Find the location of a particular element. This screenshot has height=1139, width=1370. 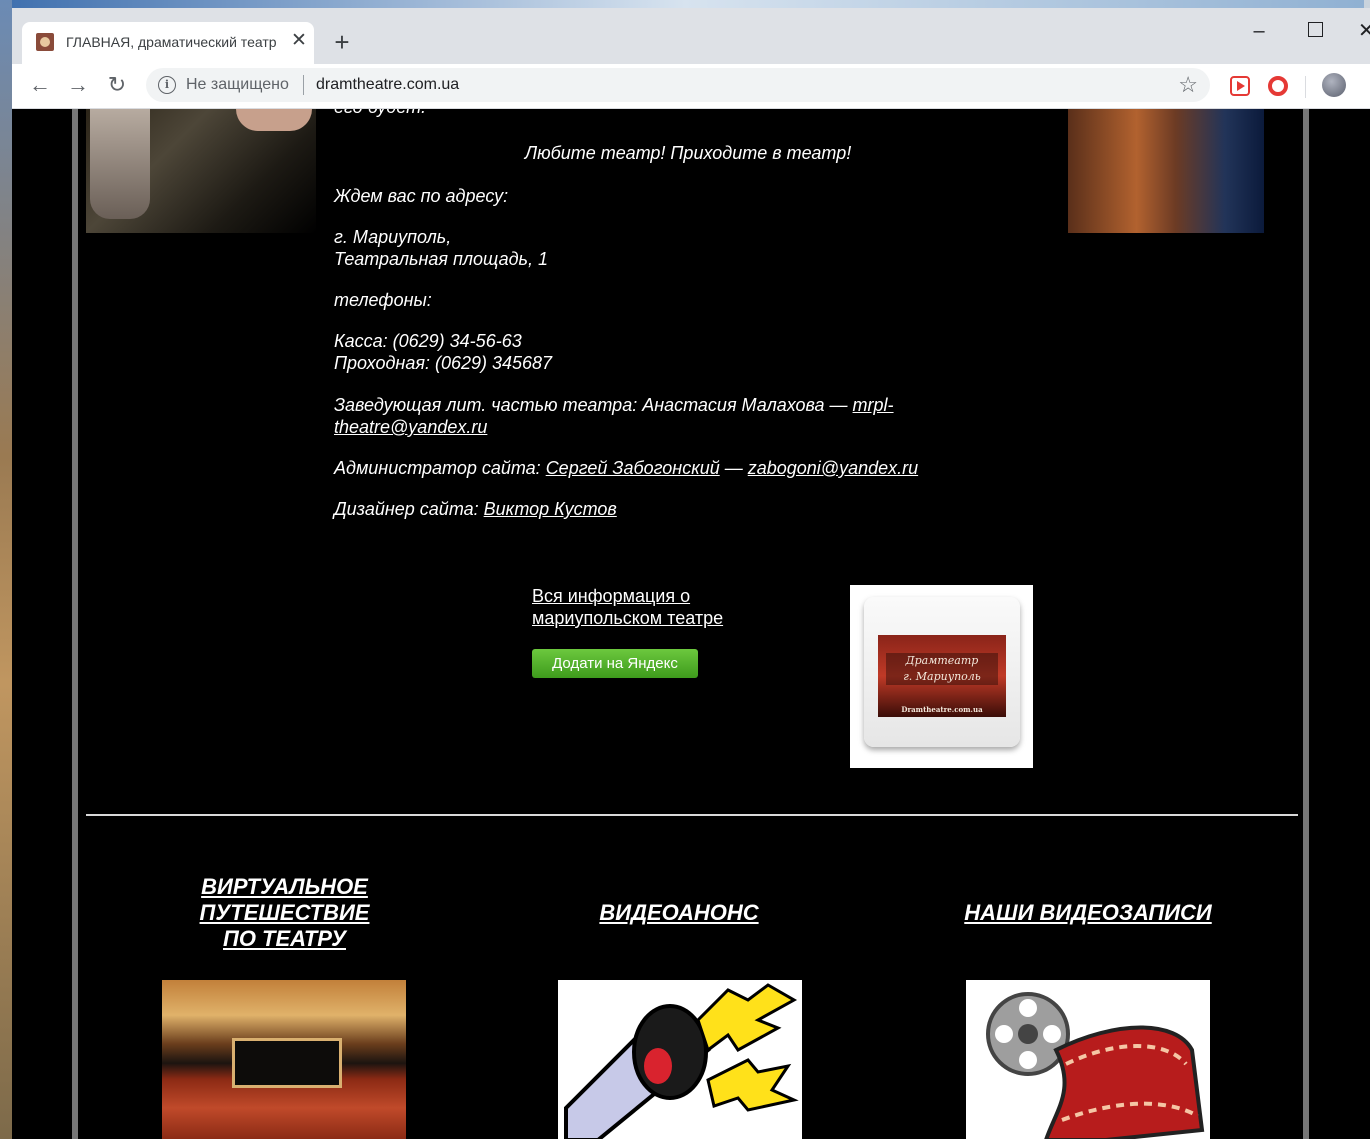

address-bar: i Не защищено dramtheatre.com.ua ☆ is located at coordinates (678, 85).